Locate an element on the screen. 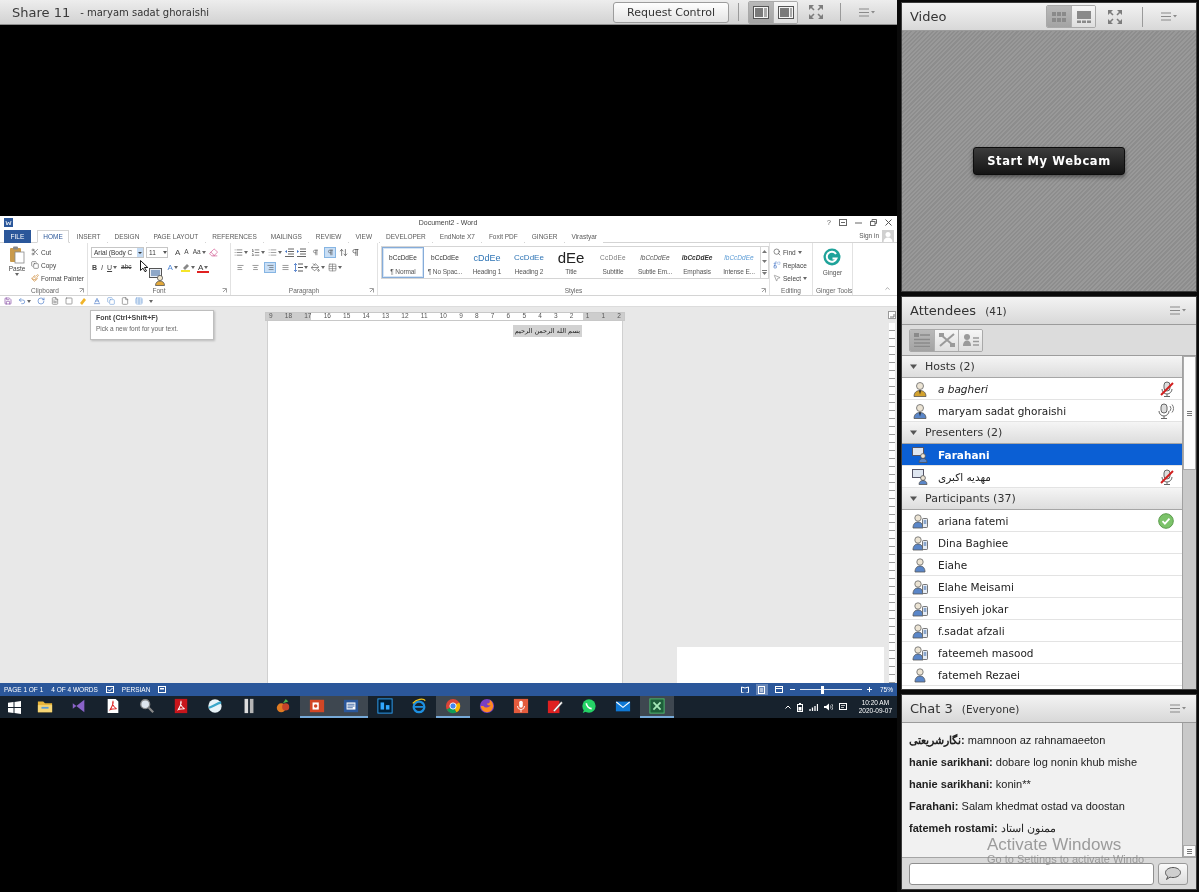  eraser-icon is located at coordinates (213, 252).